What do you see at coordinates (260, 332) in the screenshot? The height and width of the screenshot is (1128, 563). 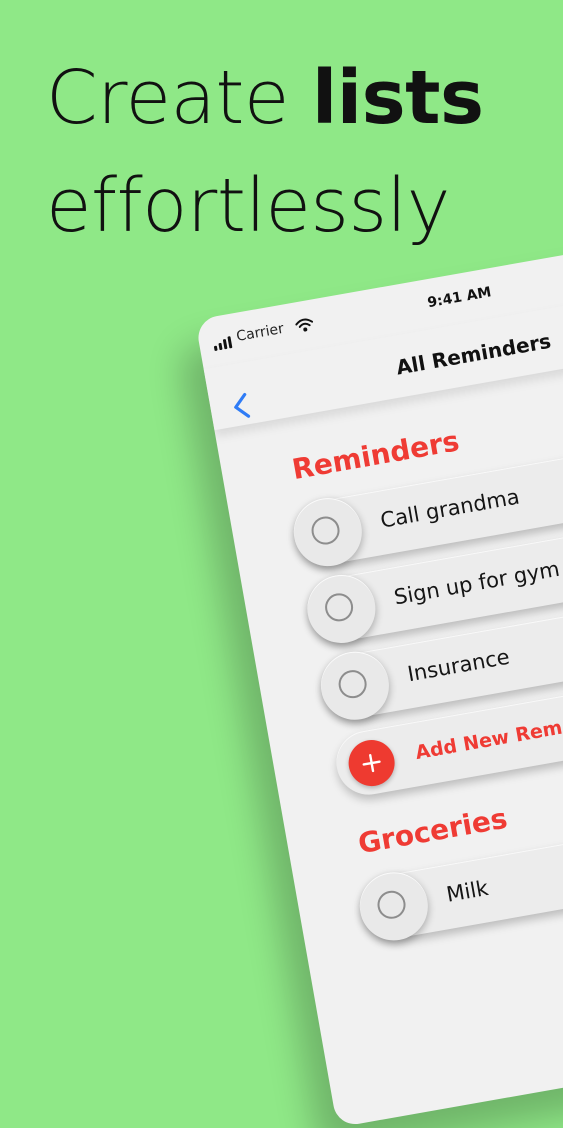 I see `carrier-label: Carrier` at bounding box center [260, 332].